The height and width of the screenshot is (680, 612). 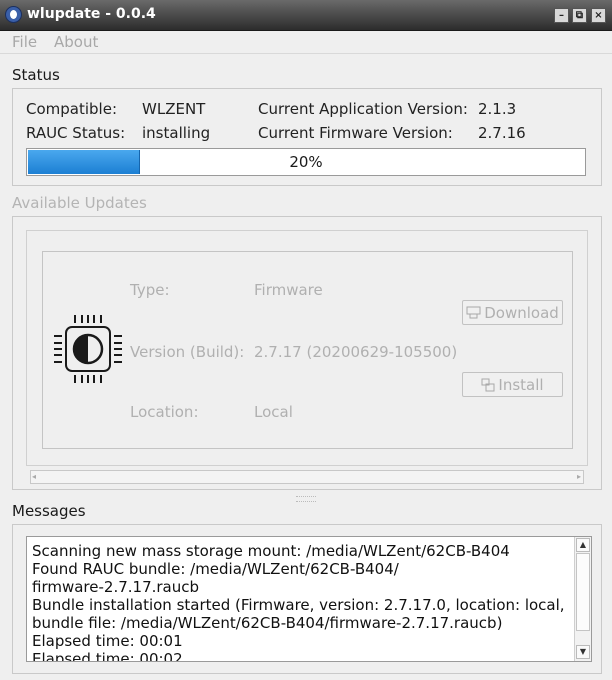 I want to click on install-button: Install, so click(x=512, y=384).